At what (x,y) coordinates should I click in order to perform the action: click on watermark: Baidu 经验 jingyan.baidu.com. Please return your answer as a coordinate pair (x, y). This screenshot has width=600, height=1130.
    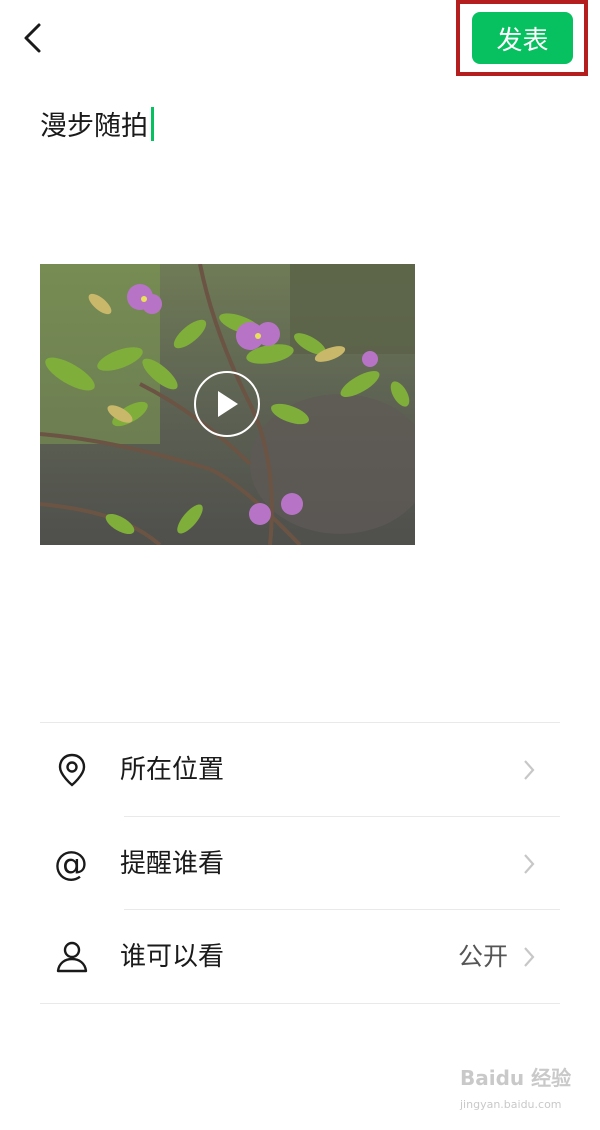
    Looking at the image, I should click on (522, 1089).